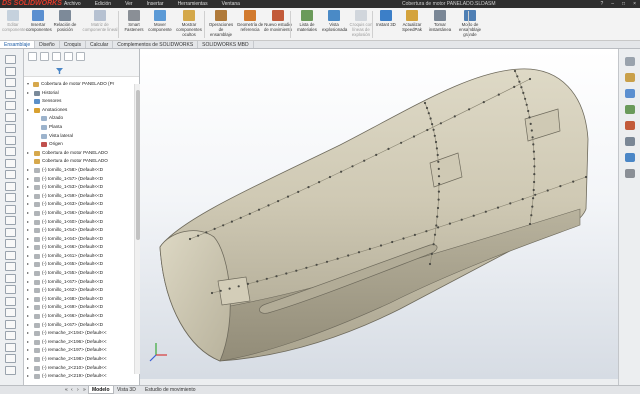 This screenshot has width=640, height=394. What do you see at coordinates (81, 187) in the screenshot?
I see `tree-item: ▸ (-) tornillo_1<53> (Default<<D` at bounding box center [81, 187].